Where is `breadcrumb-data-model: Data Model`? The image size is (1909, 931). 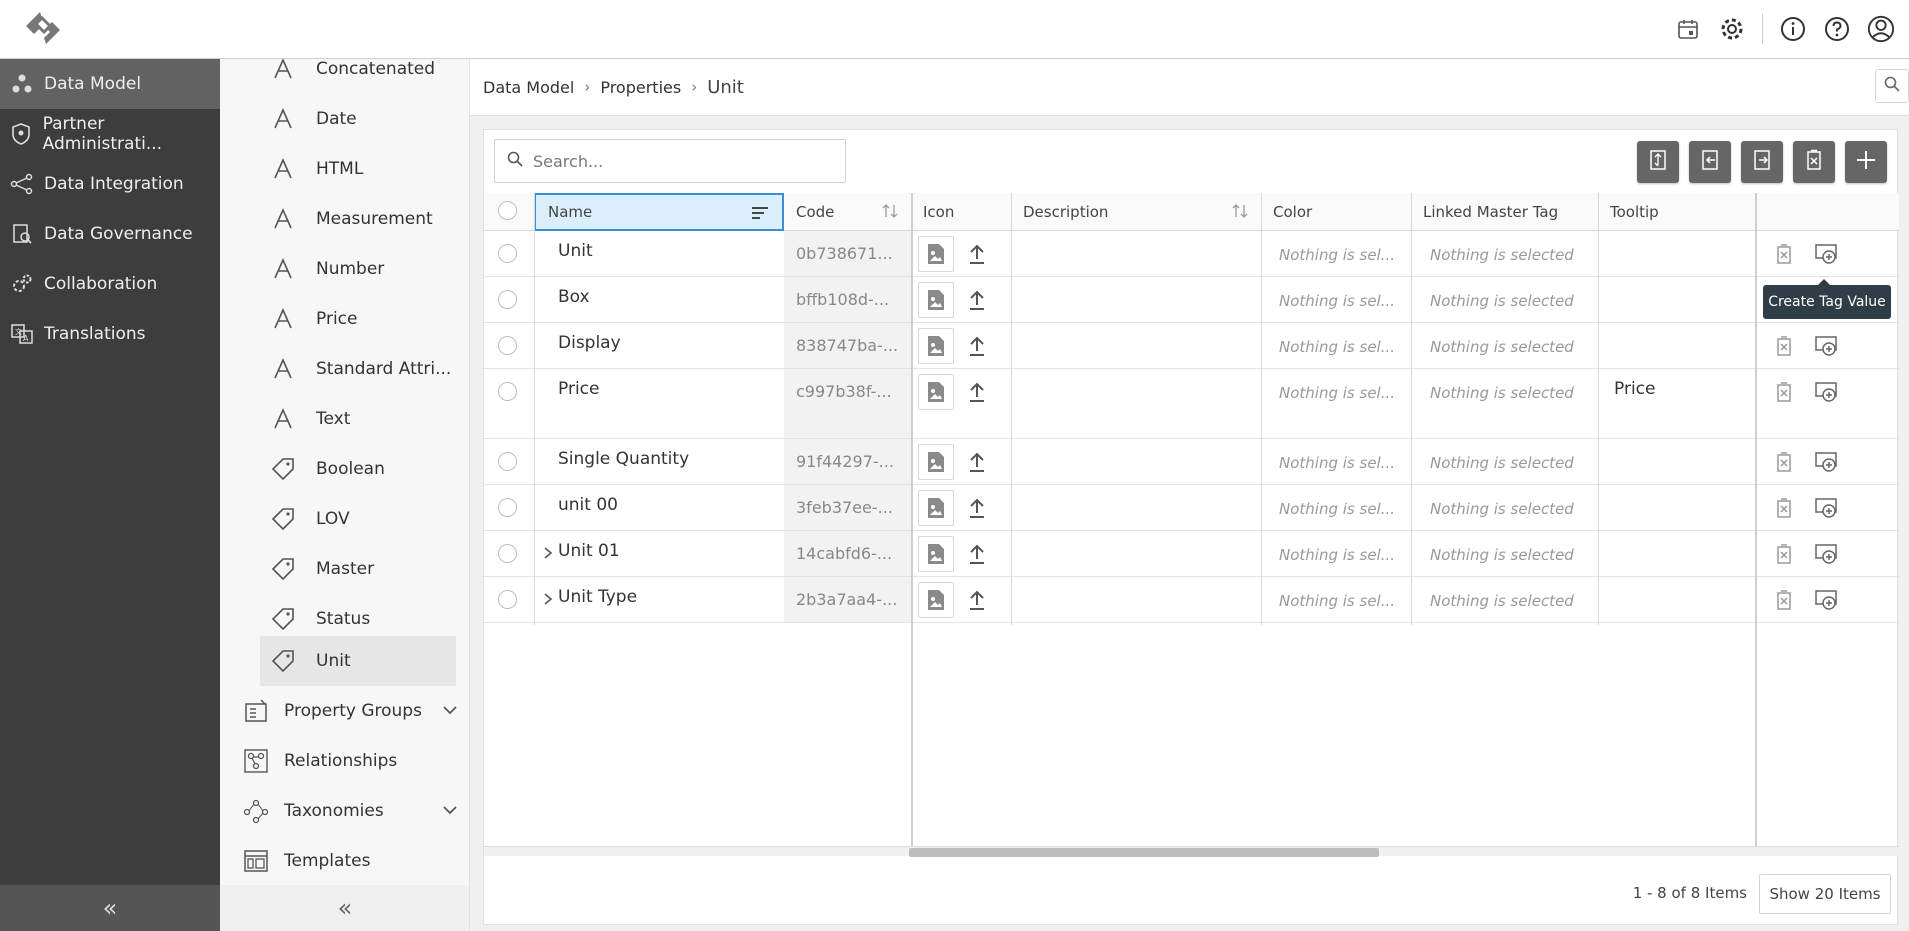
breadcrumb-data-model: Data Model is located at coordinates (528, 87).